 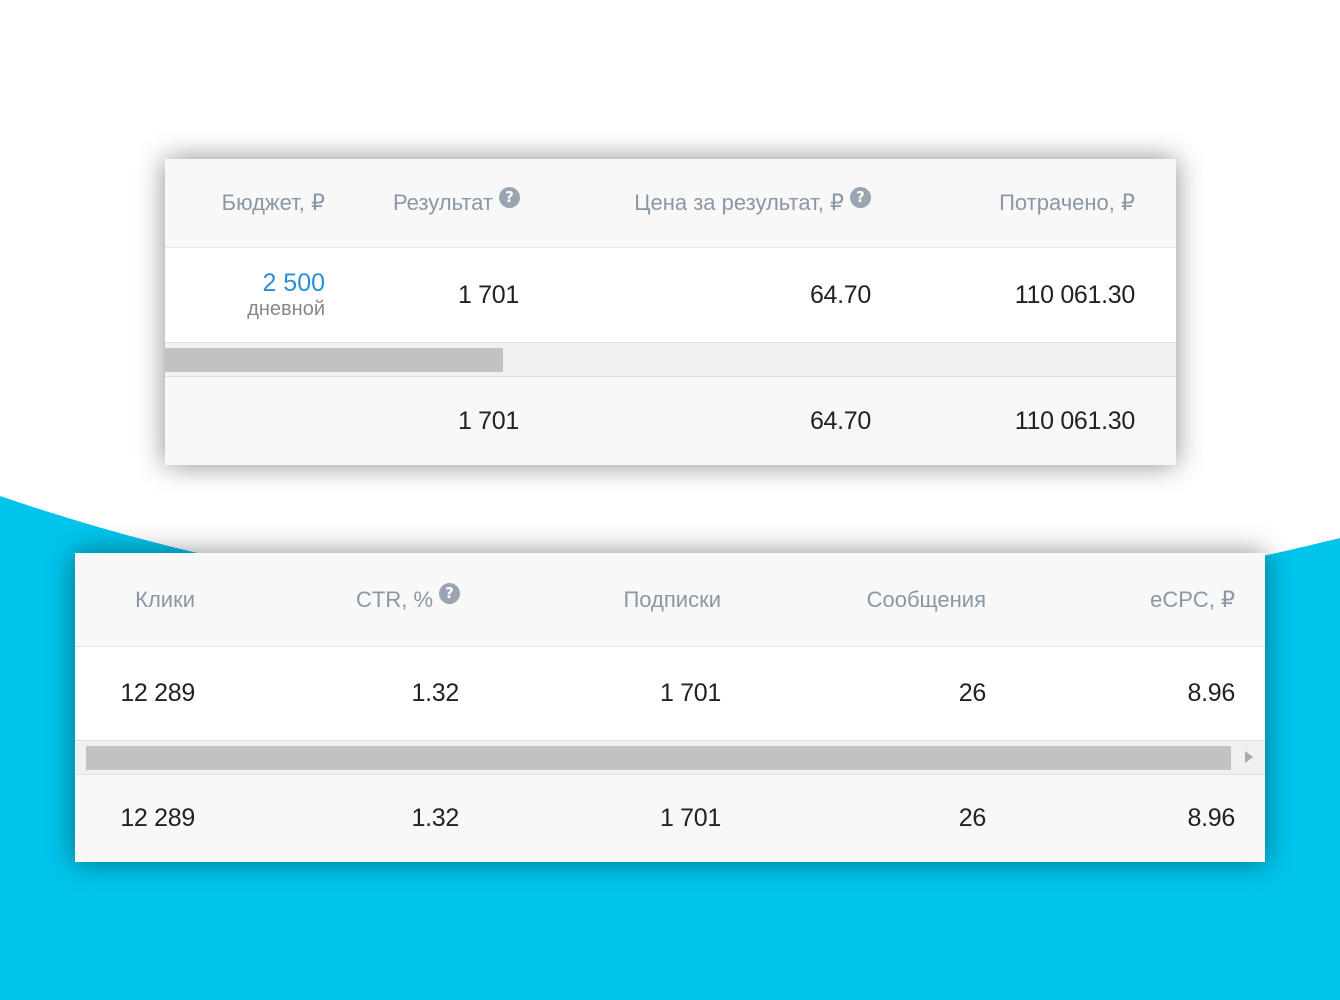 What do you see at coordinates (488, 420) in the screenshot?
I see `total-result-value: 1 701` at bounding box center [488, 420].